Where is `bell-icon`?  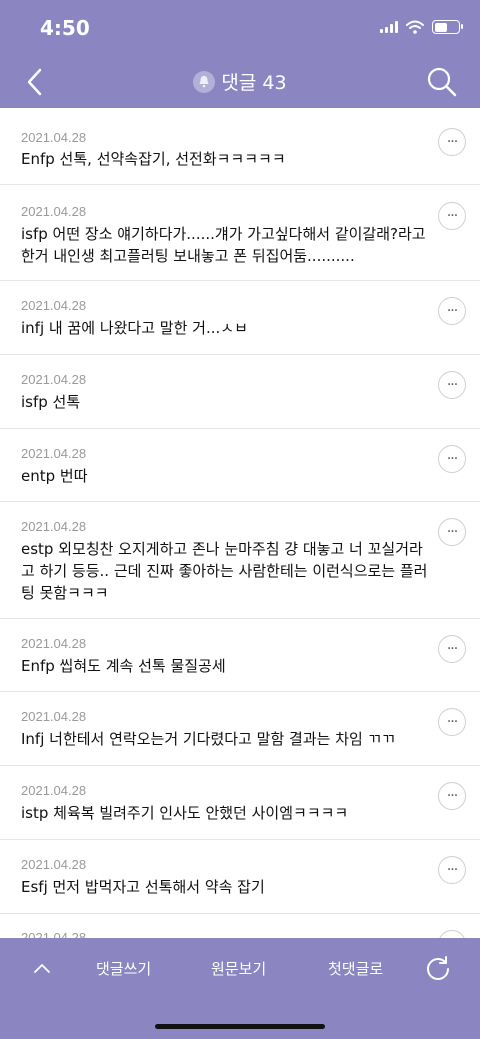 bell-icon is located at coordinates (204, 81).